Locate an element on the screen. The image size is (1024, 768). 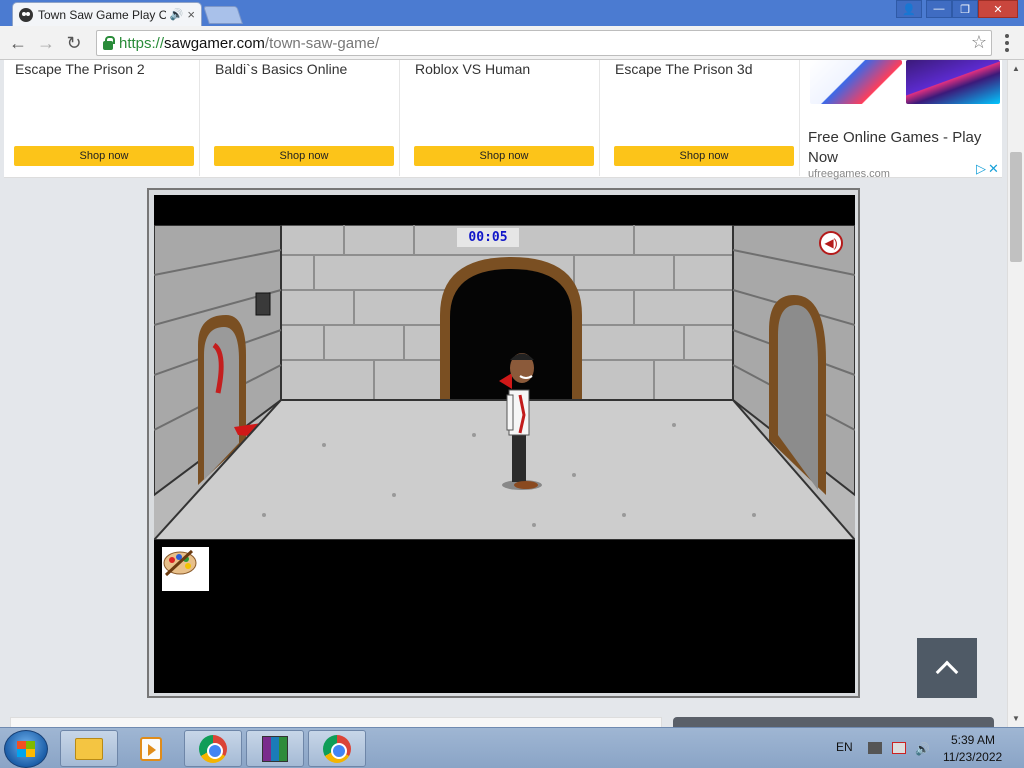
windows-logo-icon is located at coordinates (26, 749).